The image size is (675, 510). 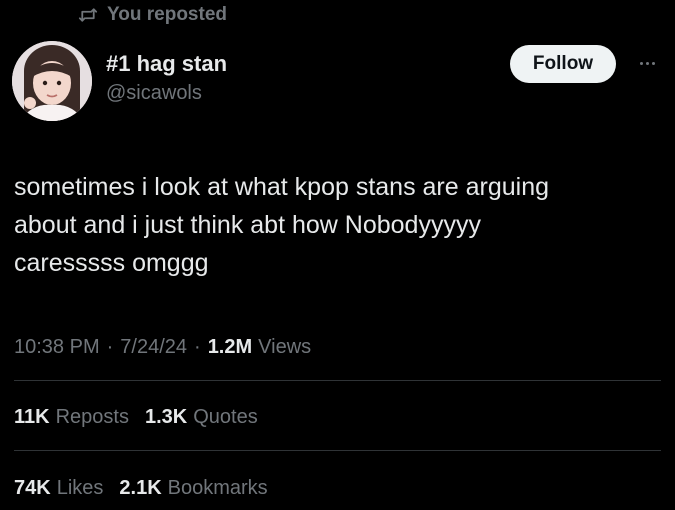 I want to click on timestamp-time: 10:38 PM, so click(x=57, y=347).